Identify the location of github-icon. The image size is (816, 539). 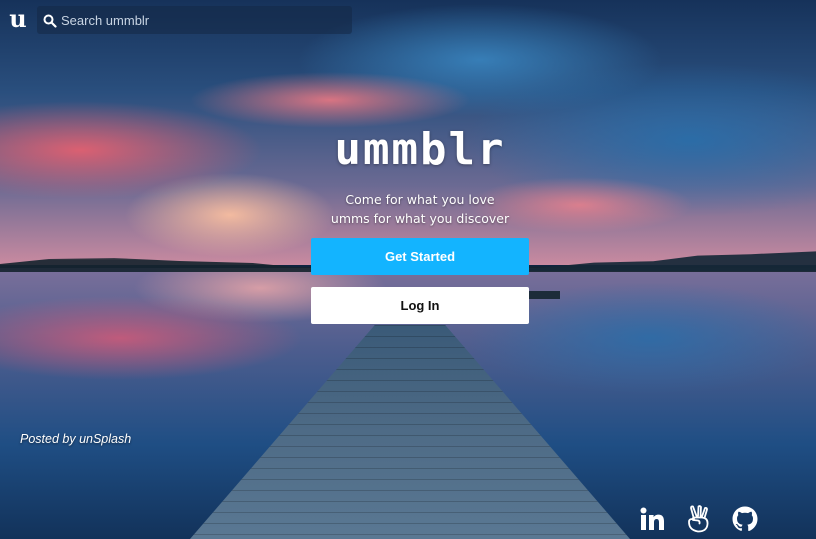
(745, 519).